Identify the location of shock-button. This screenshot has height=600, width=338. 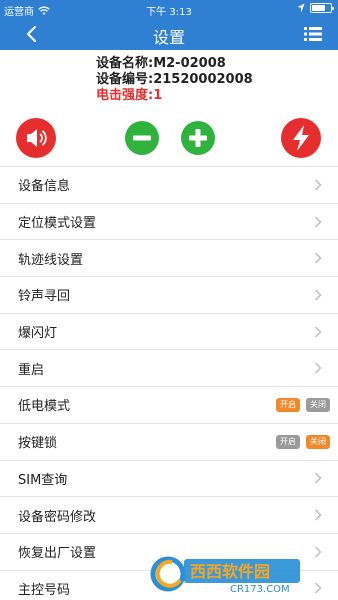
(301, 138).